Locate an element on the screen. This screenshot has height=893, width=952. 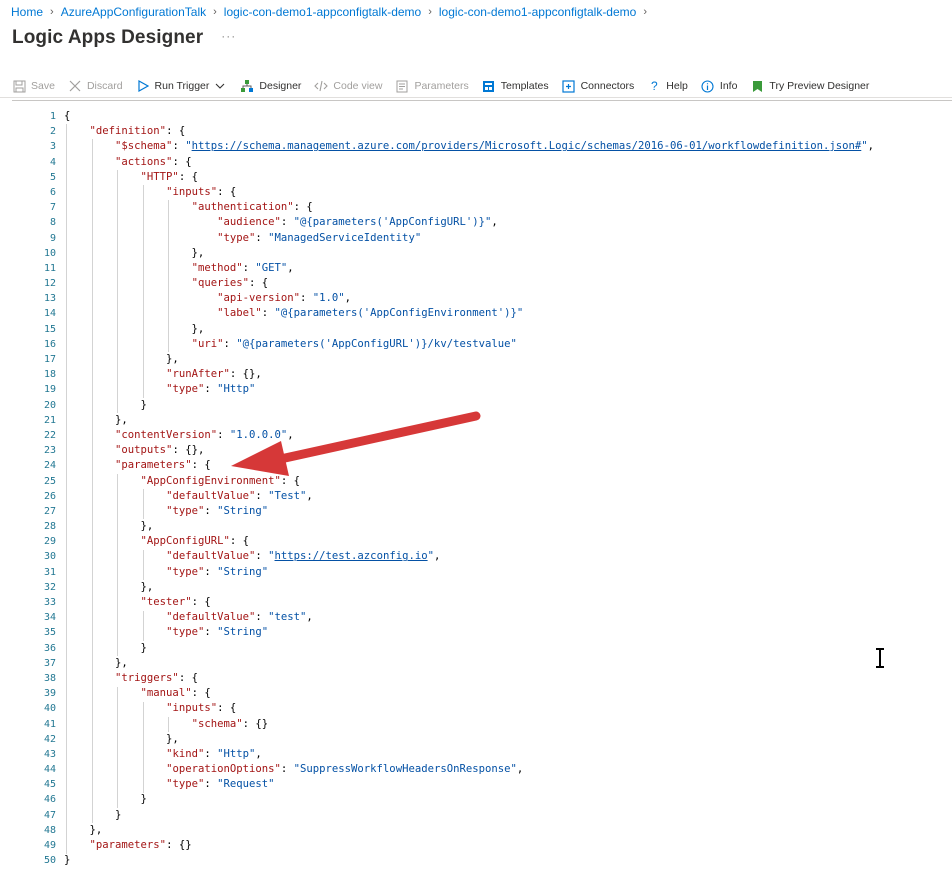
line-number: 27 is located at coordinates (49, 511).